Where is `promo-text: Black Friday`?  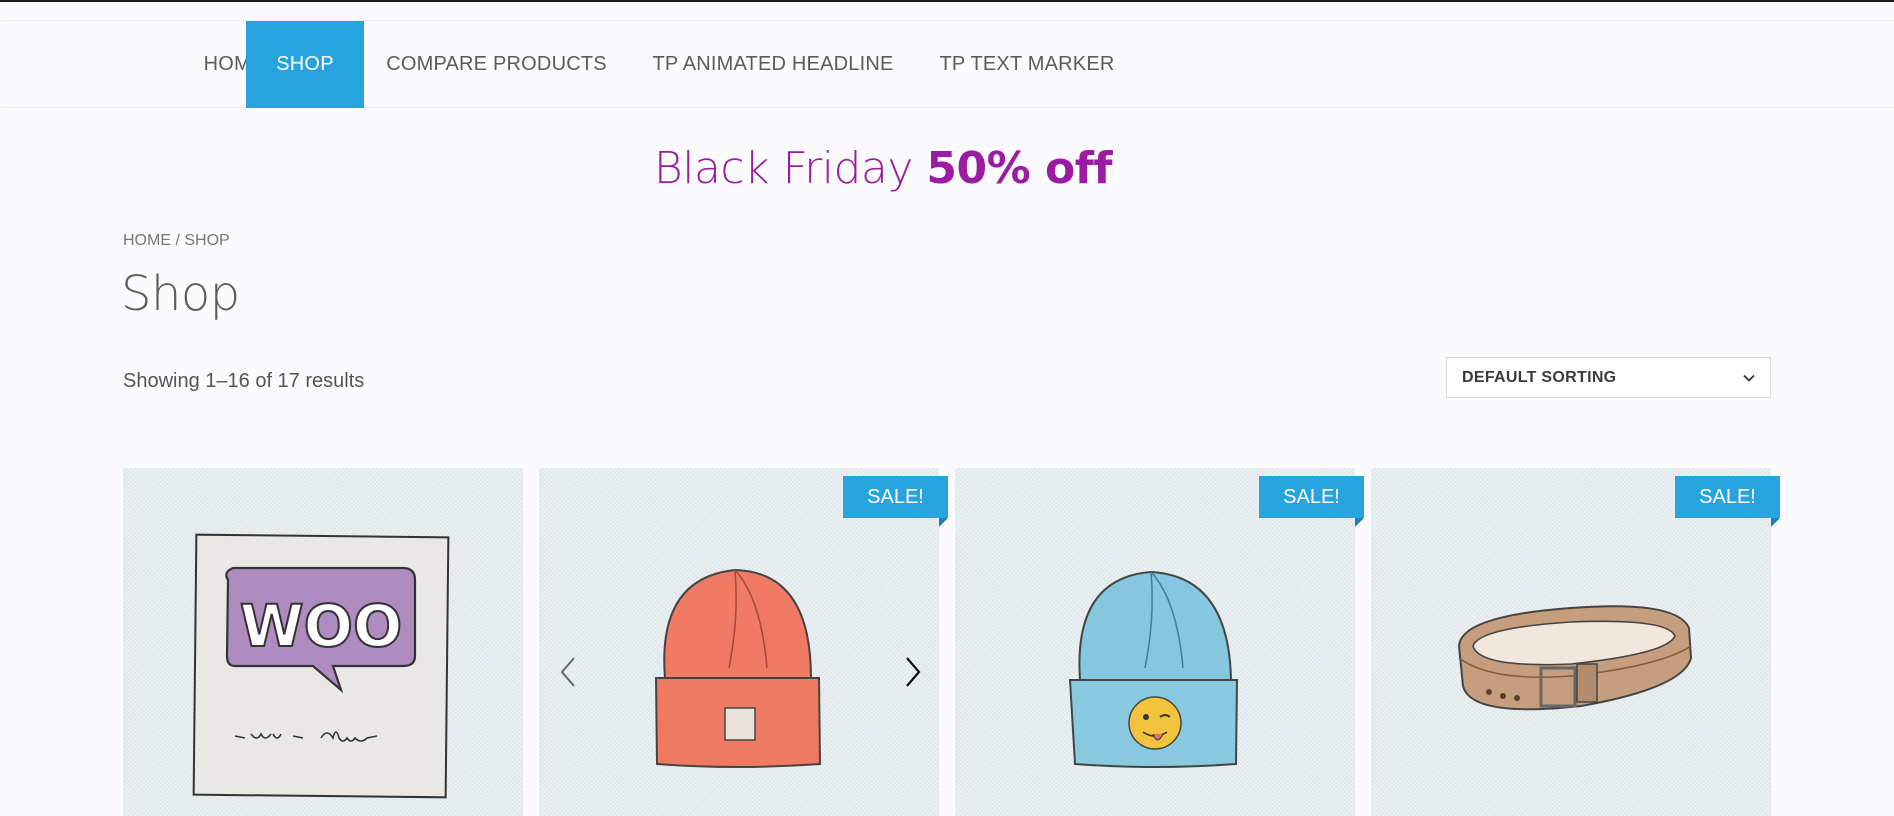 promo-text: Black Friday is located at coordinates (783, 168).